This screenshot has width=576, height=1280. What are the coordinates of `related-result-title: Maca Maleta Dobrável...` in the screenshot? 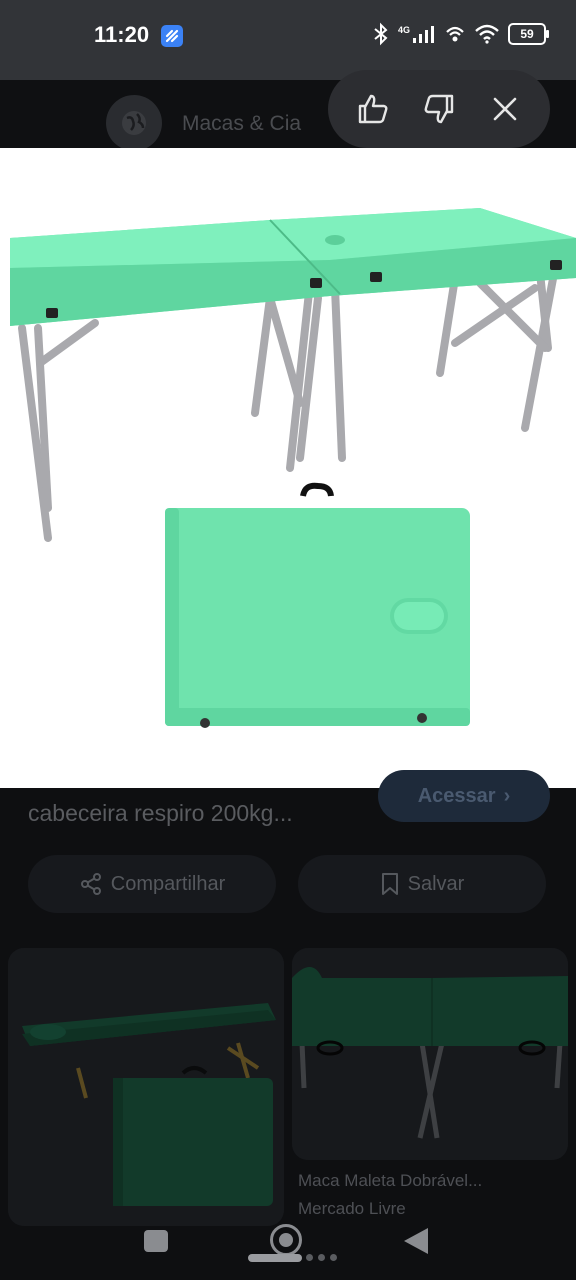 It's located at (390, 1181).